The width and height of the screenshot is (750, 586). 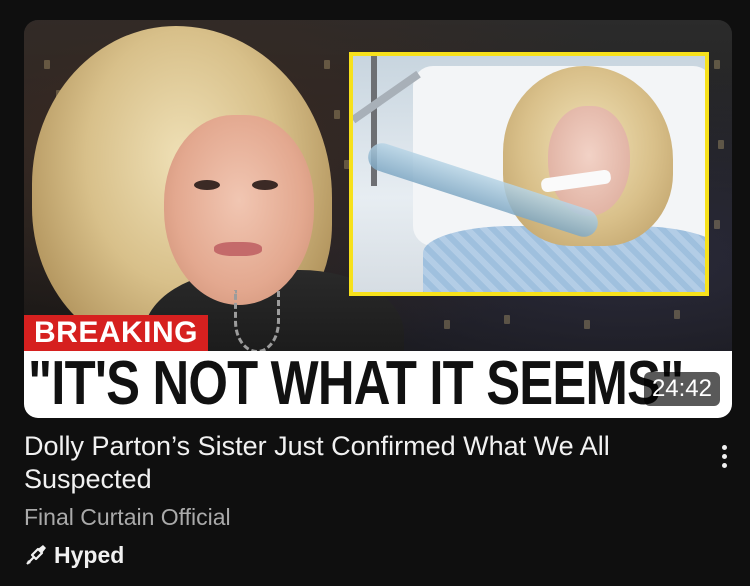 What do you see at coordinates (36, 555) in the screenshot?
I see `hype-icon` at bounding box center [36, 555].